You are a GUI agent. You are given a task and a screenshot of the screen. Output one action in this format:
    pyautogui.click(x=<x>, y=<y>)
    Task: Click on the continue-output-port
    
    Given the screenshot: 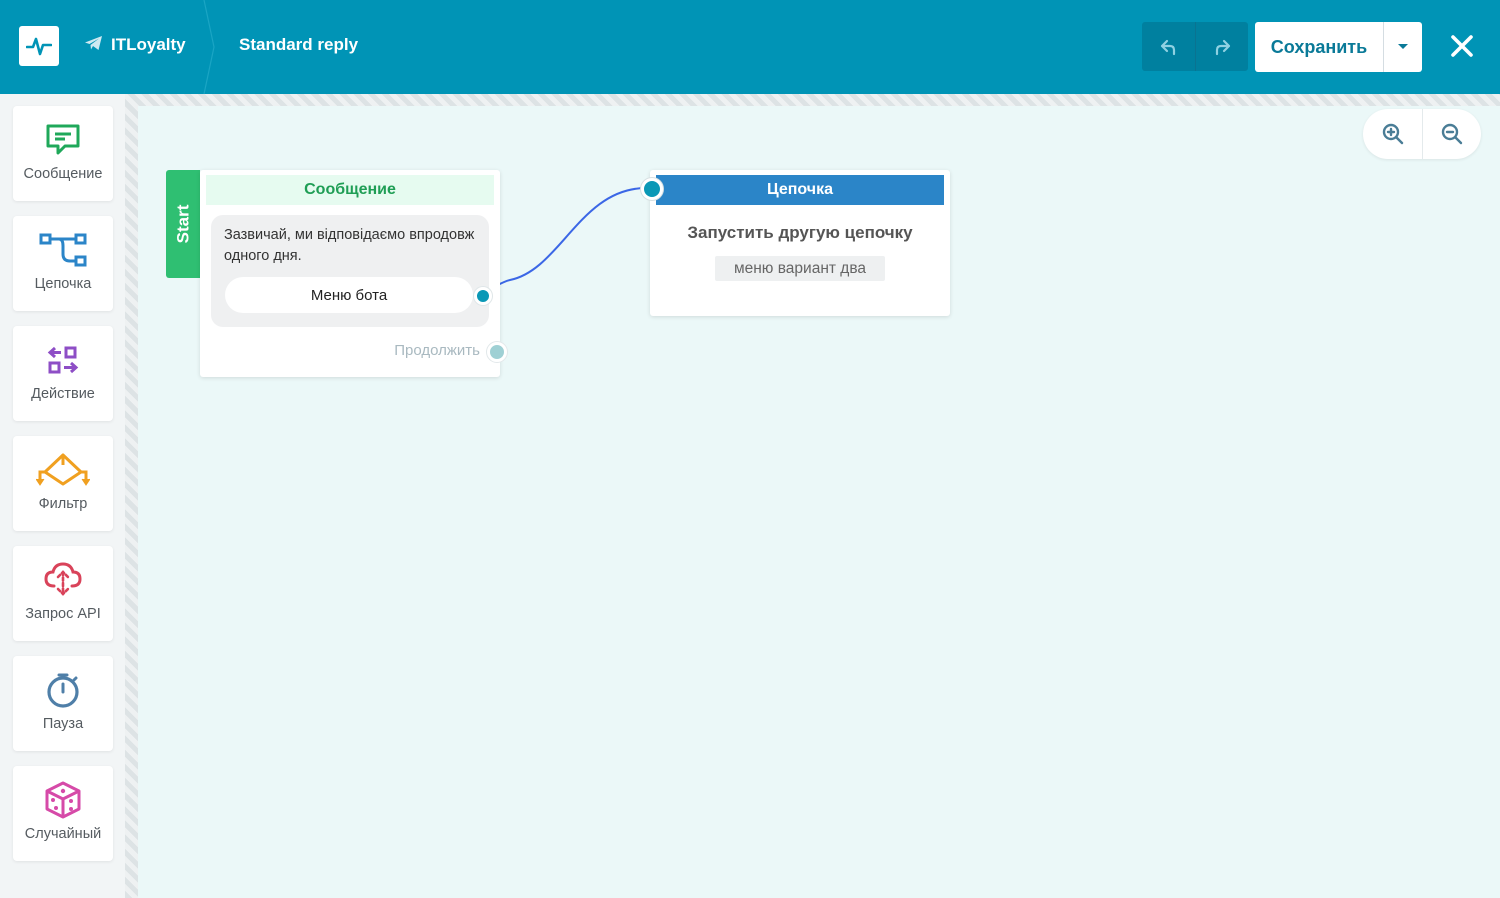 What is the action you would take?
    pyautogui.click(x=497, y=352)
    